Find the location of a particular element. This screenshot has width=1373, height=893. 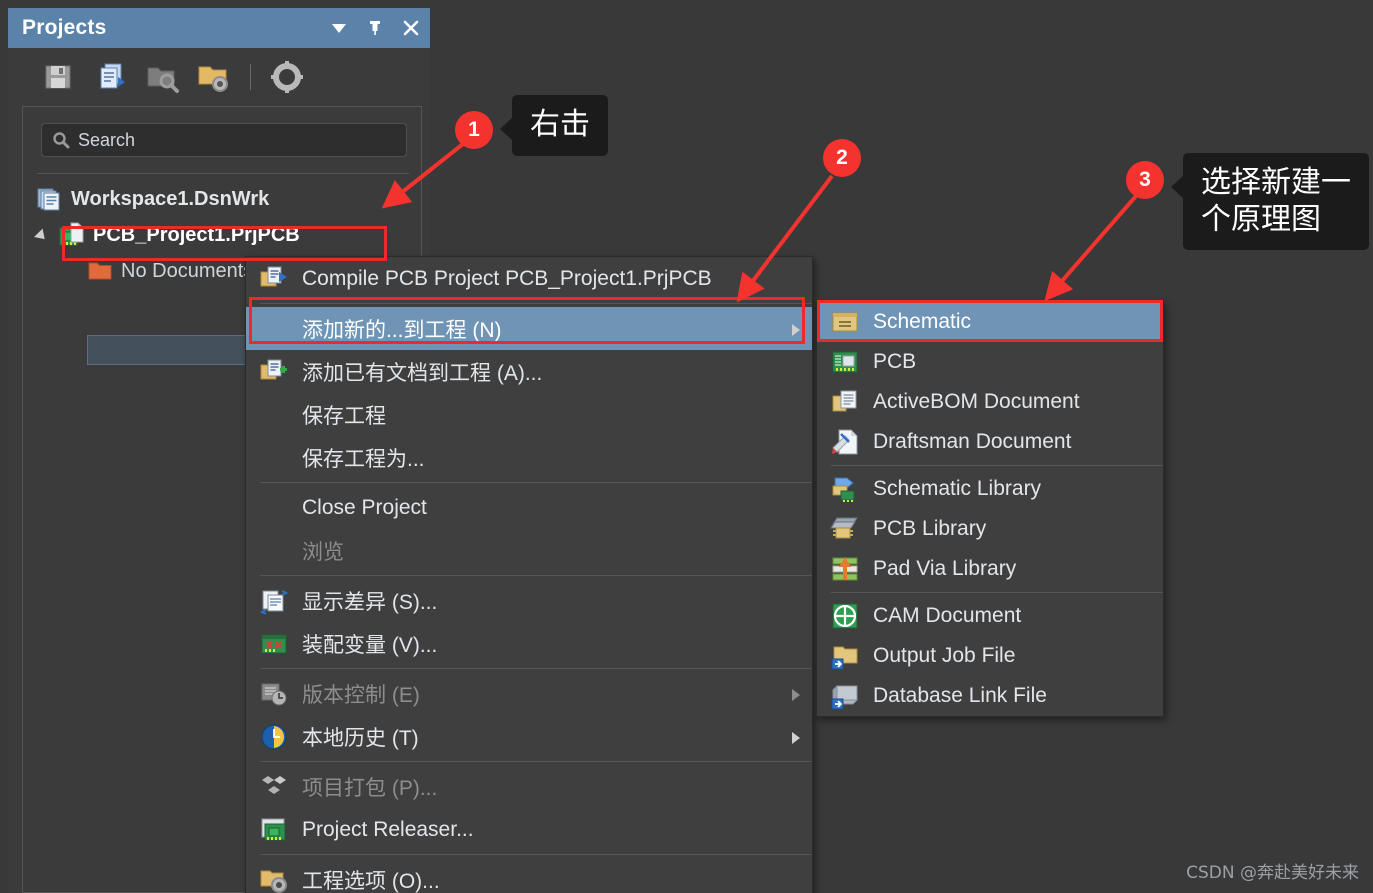

callout-tooltip-3-line1: 选择新建一 is located at coordinates (1276, 182).